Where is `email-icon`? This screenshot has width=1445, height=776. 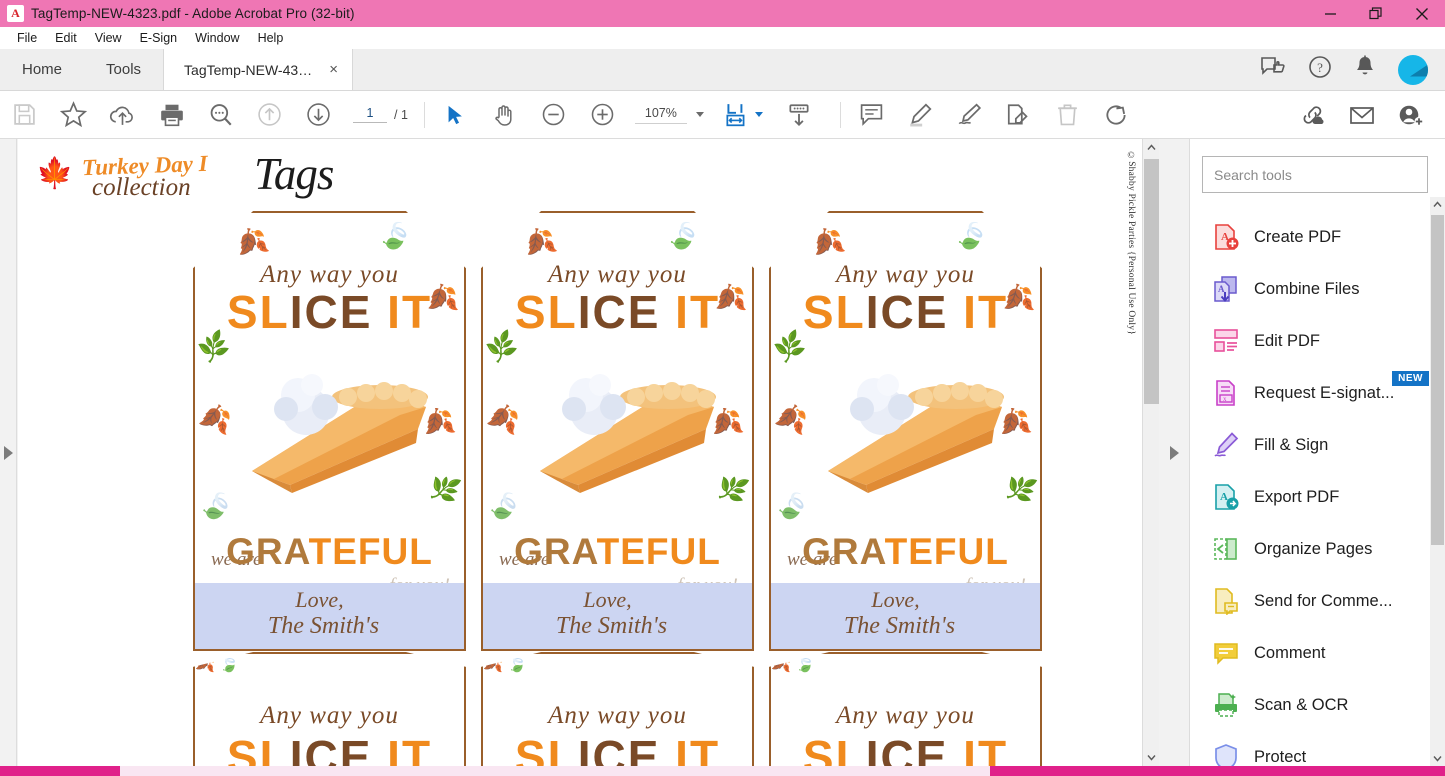 email-icon is located at coordinates (1361, 115).